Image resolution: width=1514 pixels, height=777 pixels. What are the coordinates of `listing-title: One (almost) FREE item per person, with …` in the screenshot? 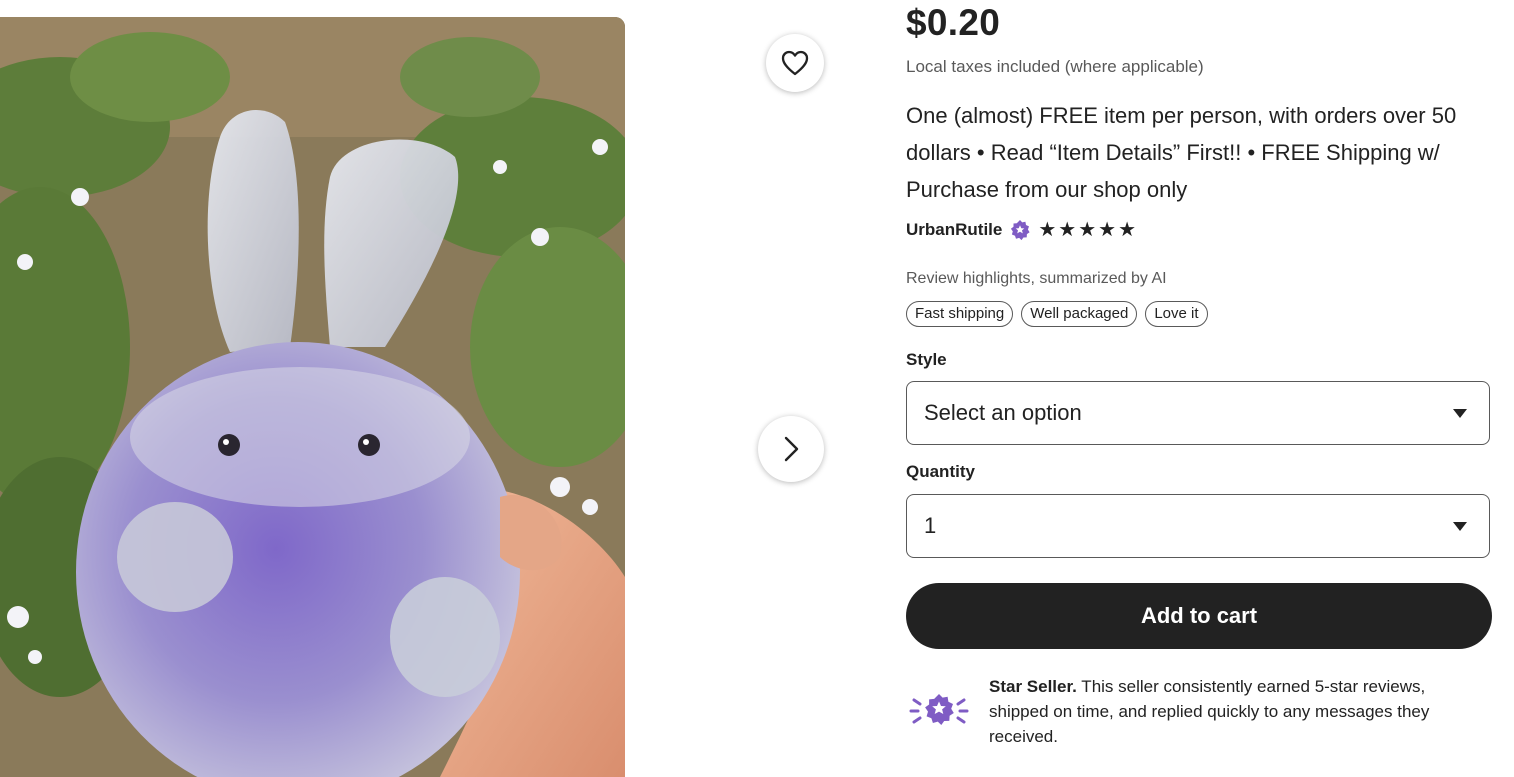 It's located at (1181, 152).